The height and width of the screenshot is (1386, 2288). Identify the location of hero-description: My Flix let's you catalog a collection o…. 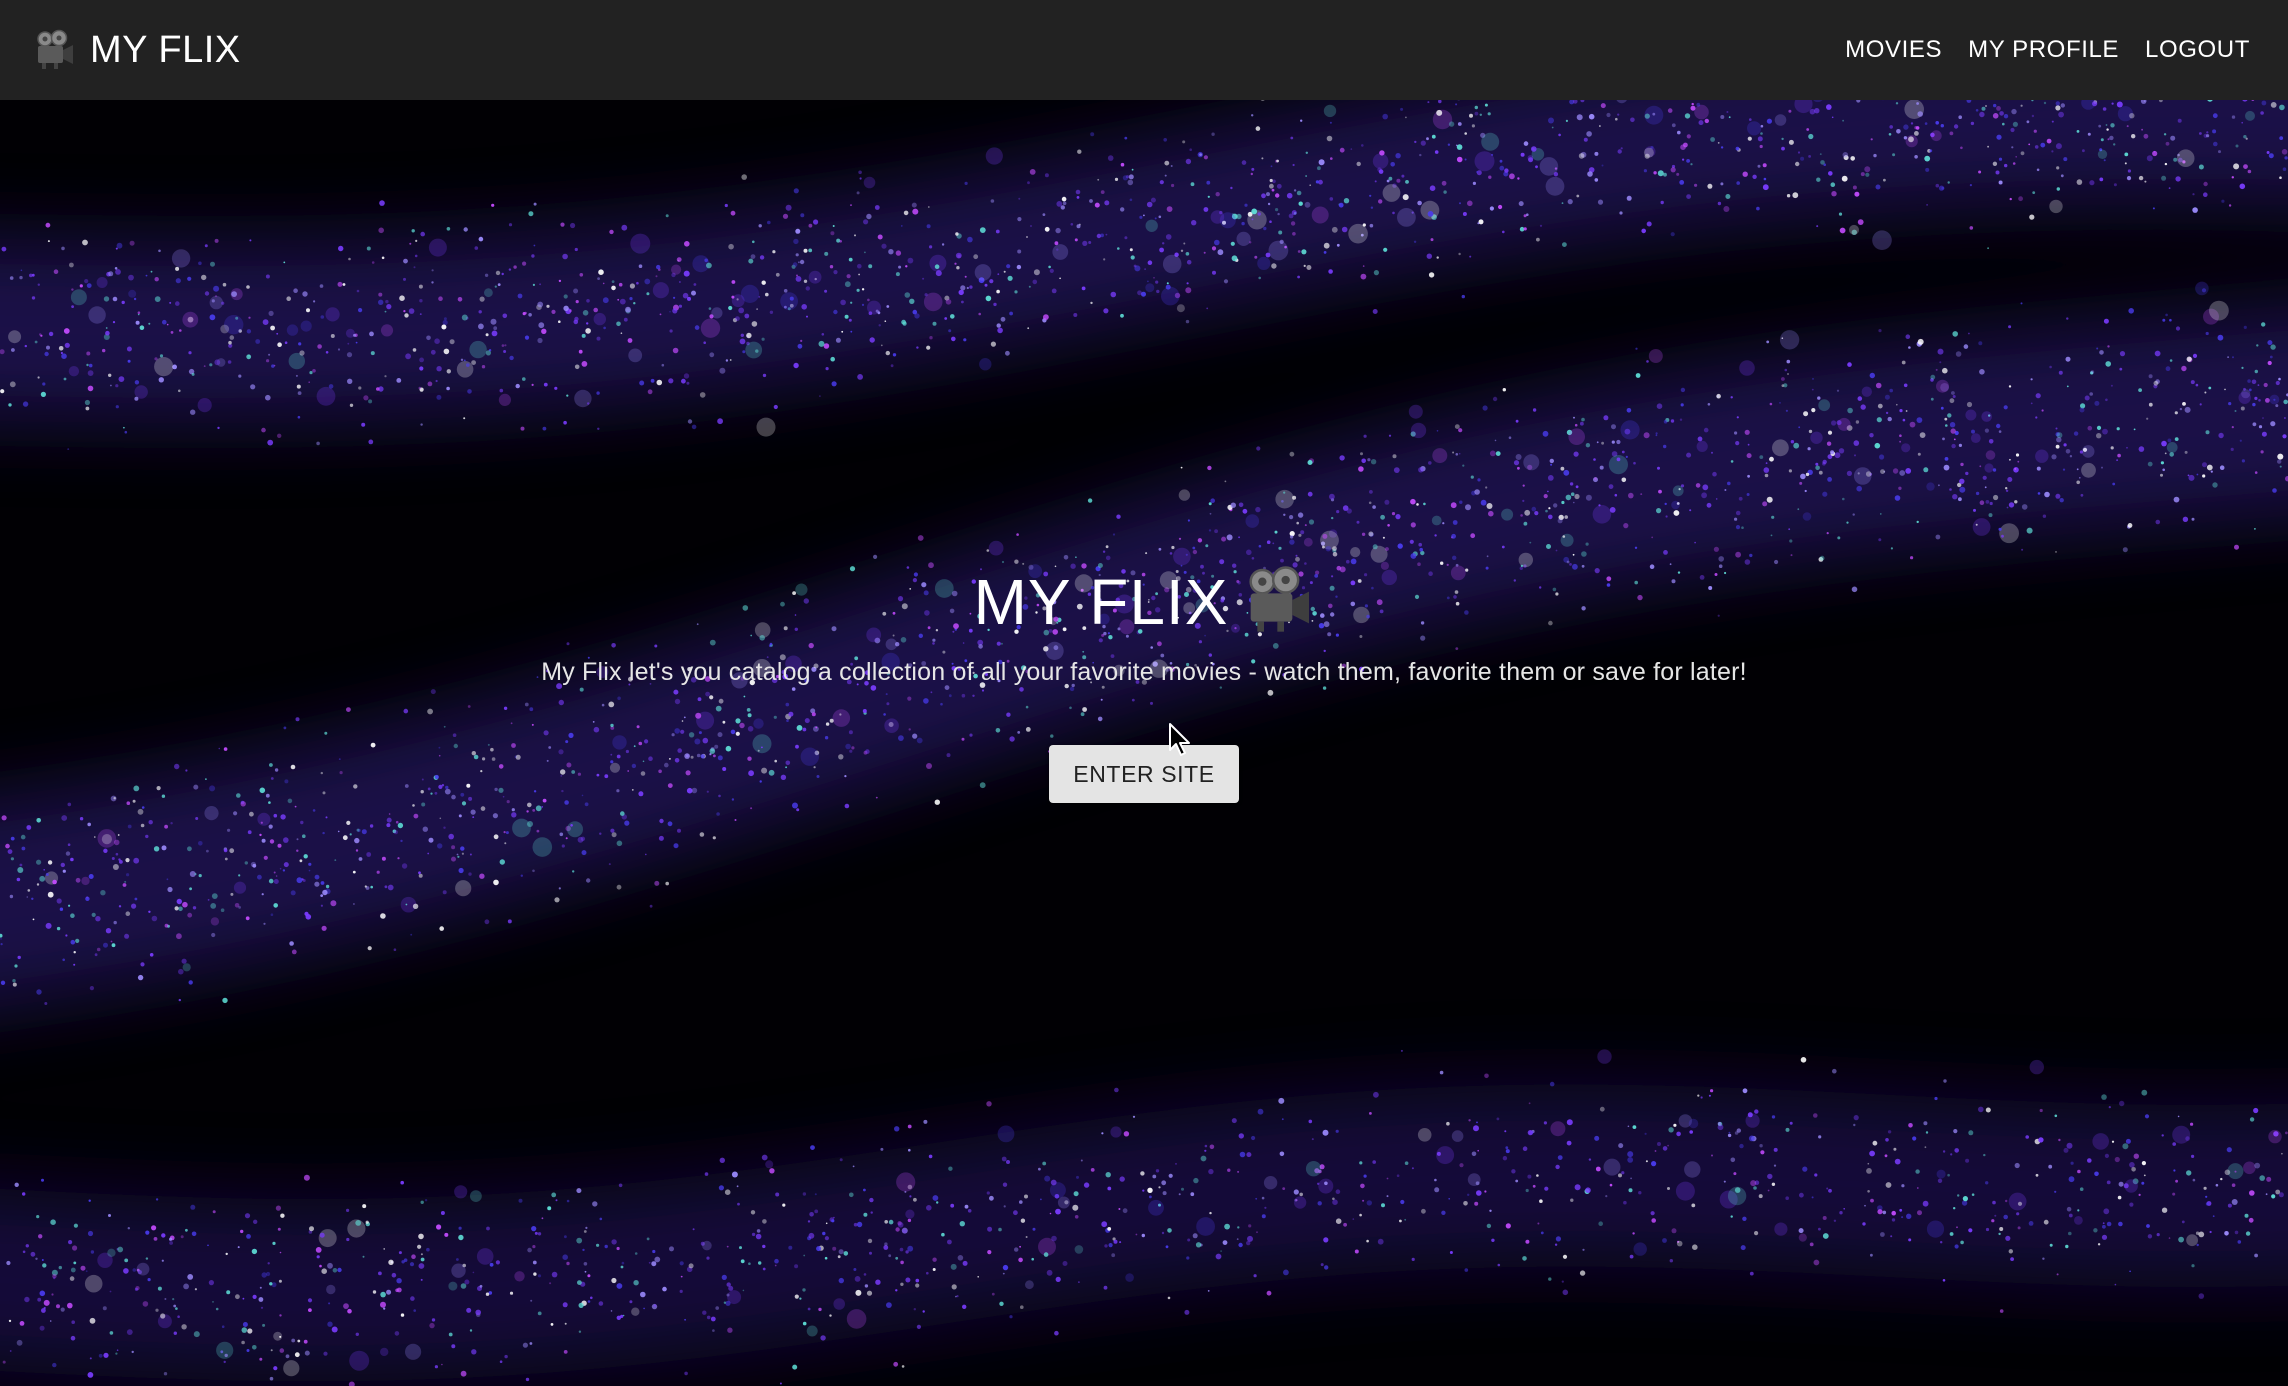
(1144, 672).